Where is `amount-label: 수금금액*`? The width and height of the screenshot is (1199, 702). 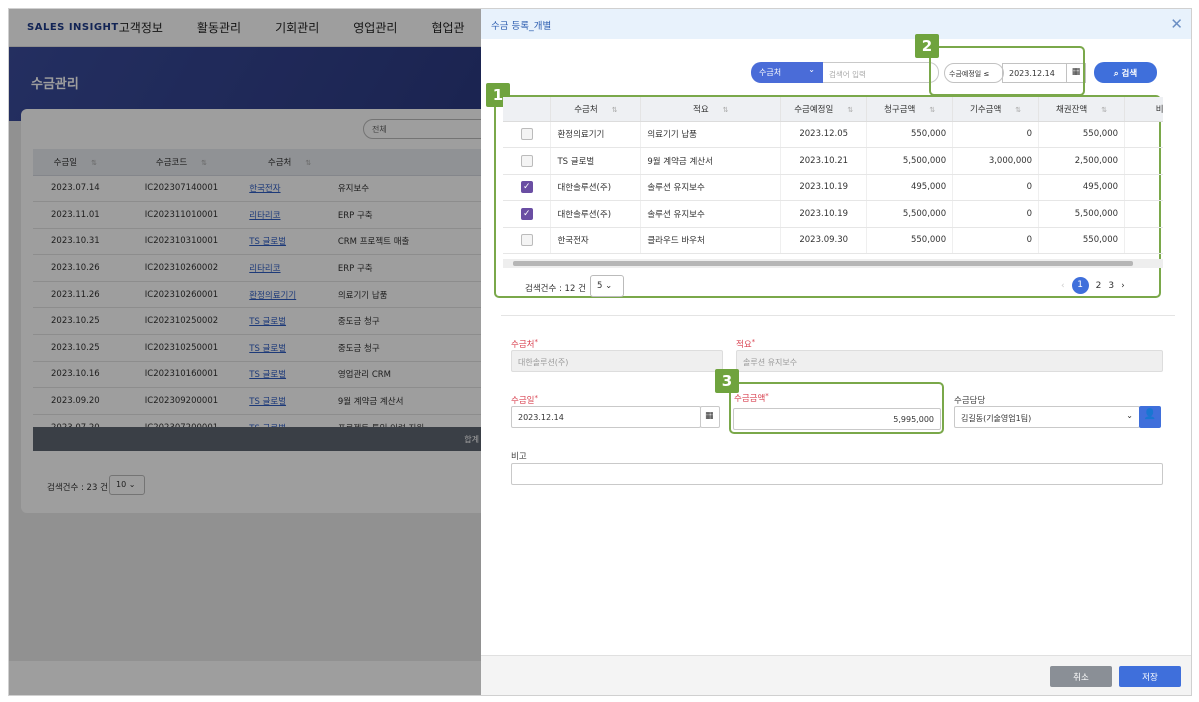 amount-label: 수금금액* is located at coordinates (751, 398).